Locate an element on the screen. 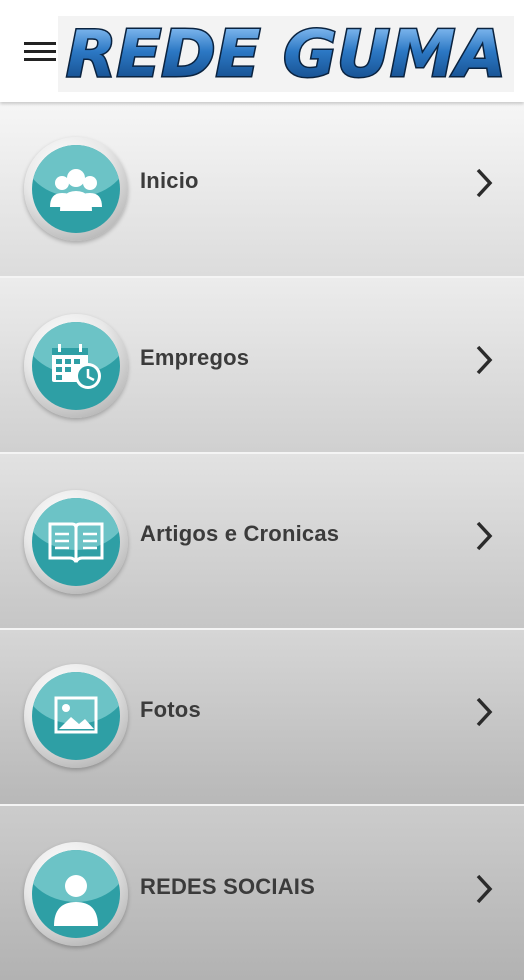  menu-item-label: Artigos e Cronicas is located at coordinates (240, 533).